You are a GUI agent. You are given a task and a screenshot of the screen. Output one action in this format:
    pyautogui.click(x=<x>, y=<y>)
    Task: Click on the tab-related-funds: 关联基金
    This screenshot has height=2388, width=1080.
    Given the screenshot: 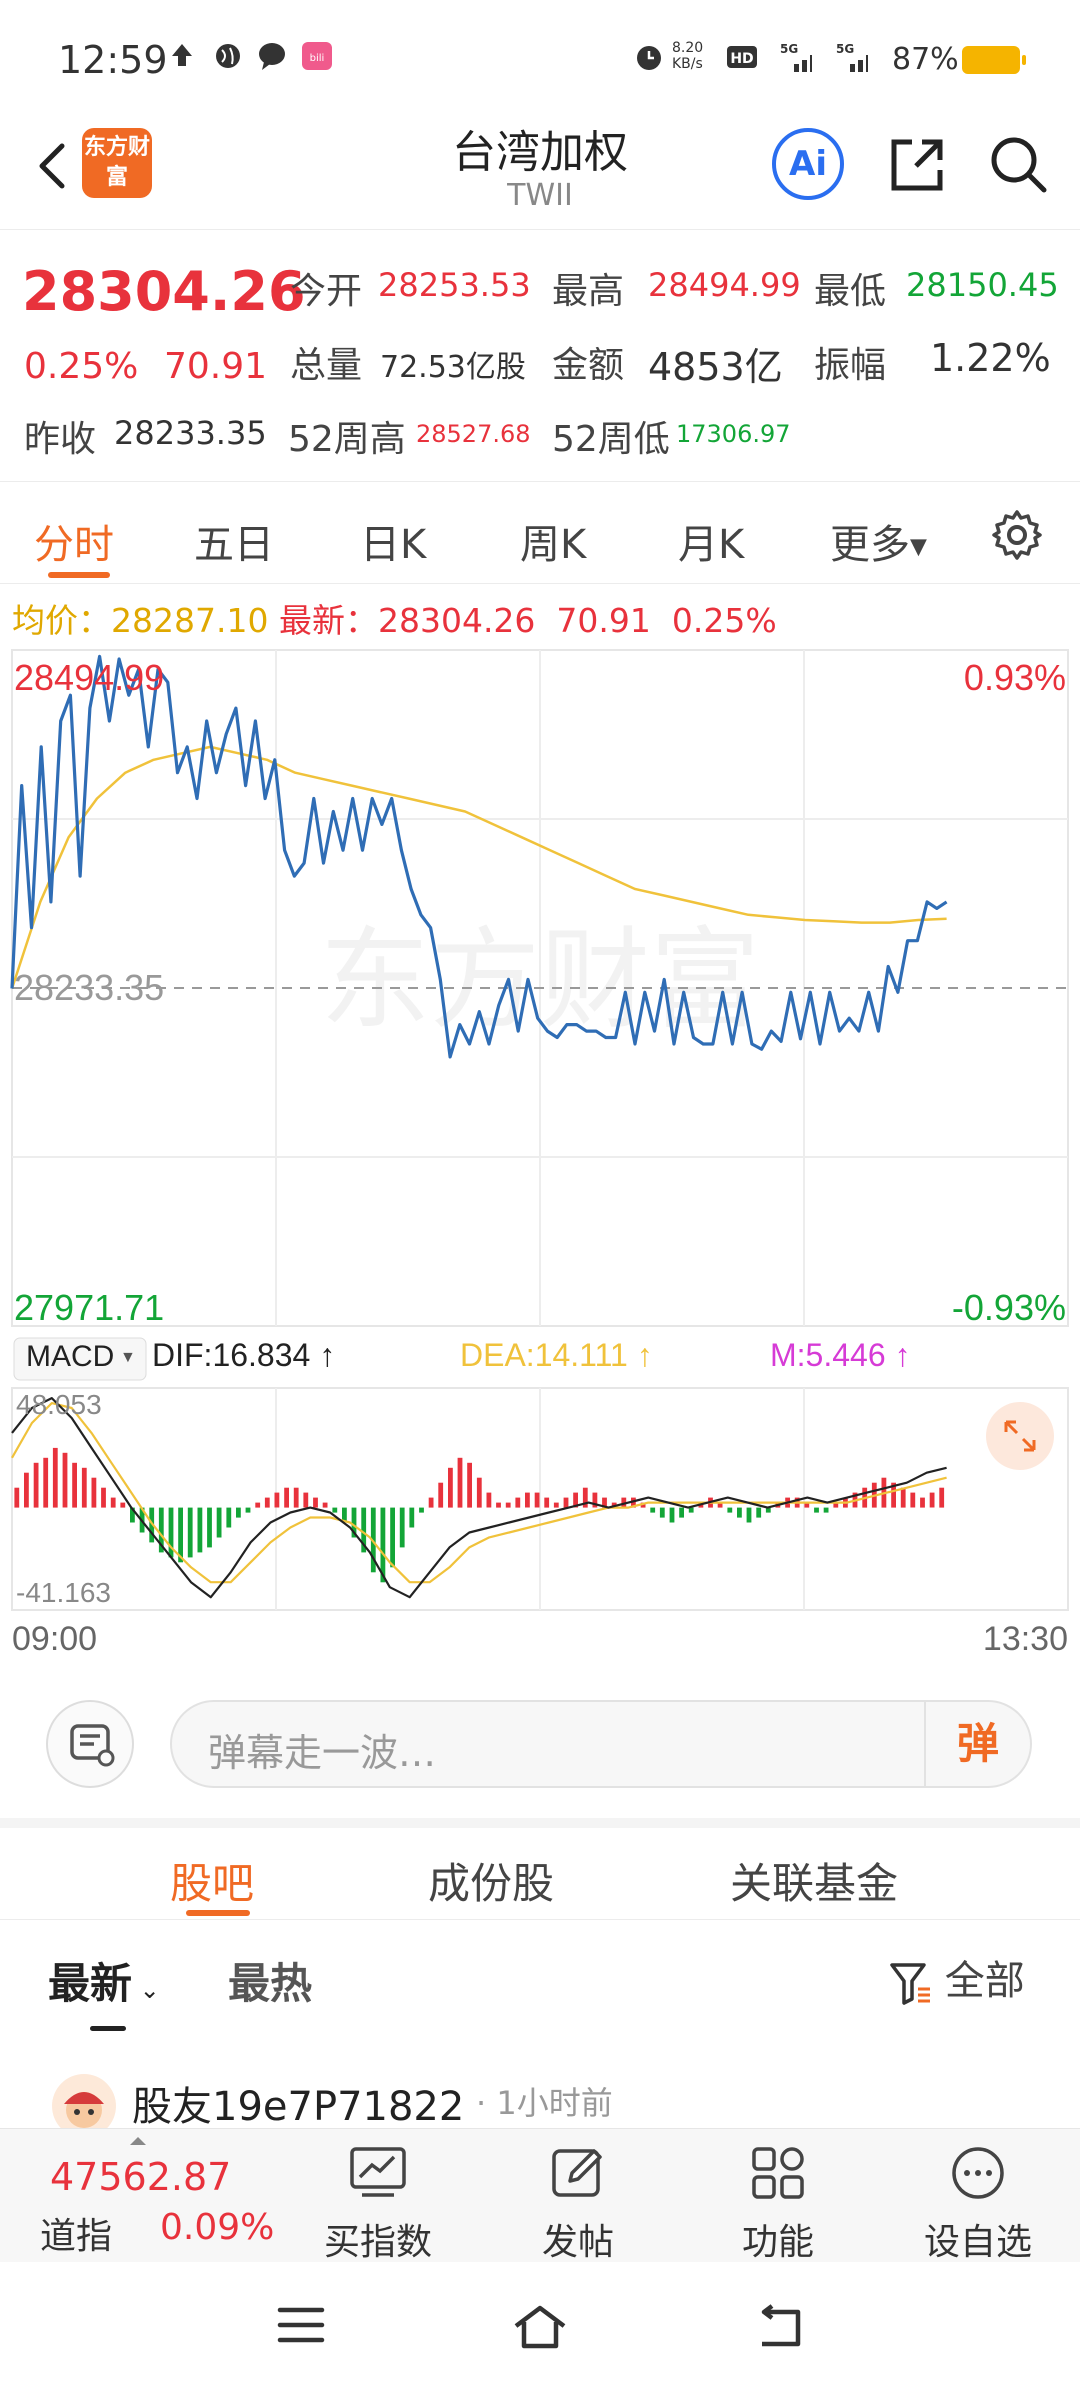 What is the action you would take?
    pyautogui.click(x=814, y=1880)
    